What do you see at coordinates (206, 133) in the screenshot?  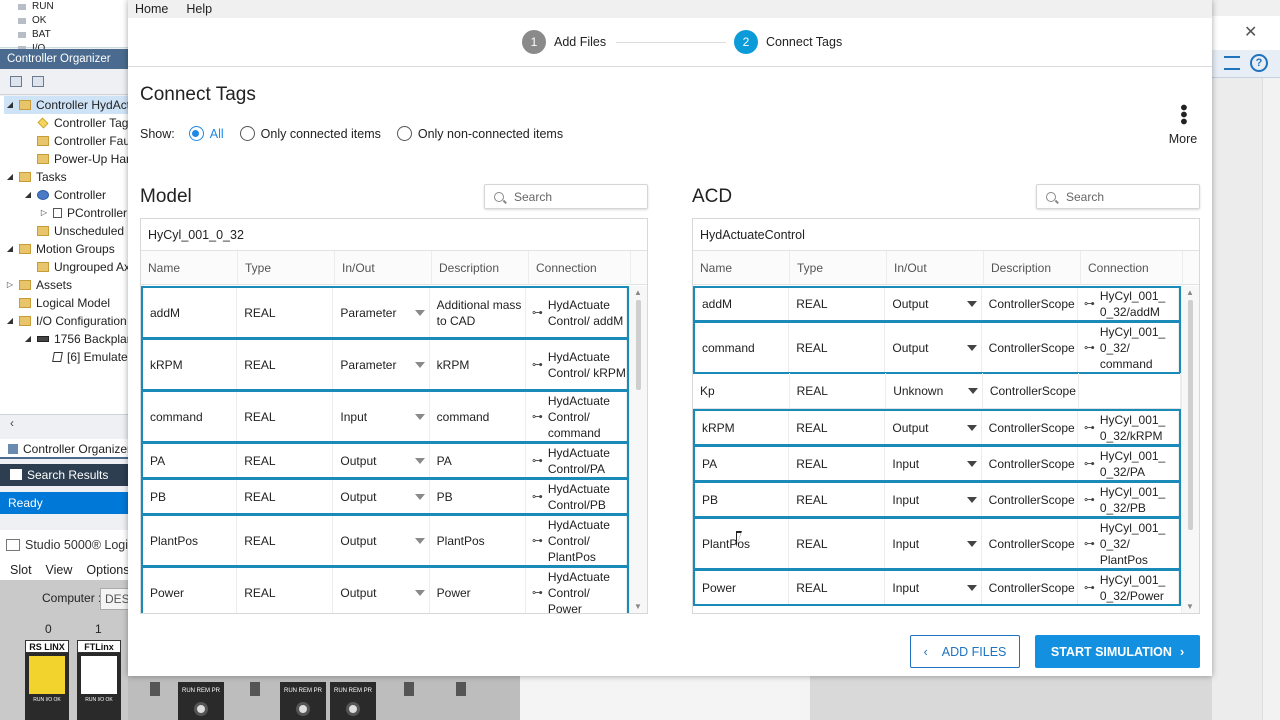 I see `radio-all: All` at bounding box center [206, 133].